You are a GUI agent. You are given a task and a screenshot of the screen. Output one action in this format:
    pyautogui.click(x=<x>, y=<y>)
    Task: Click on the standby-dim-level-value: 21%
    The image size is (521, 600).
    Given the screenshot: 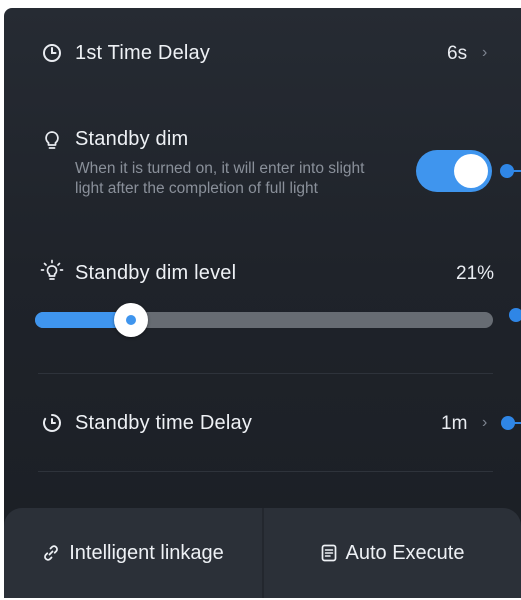 What is the action you would take?
    pyautogui.click(x=475, y=273)
    